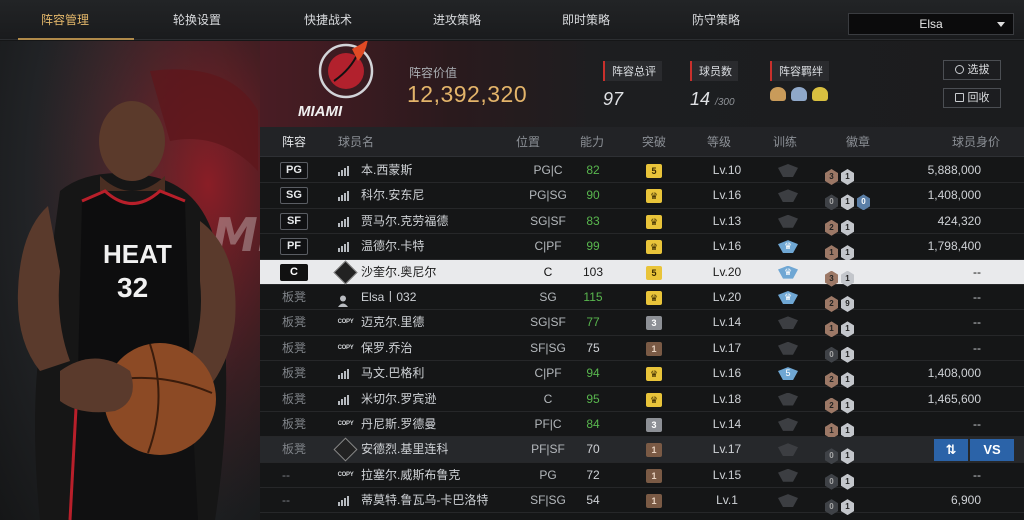  What do you see at coordinates (858, 142) in the screenshot?
I see `col-badges: 徽章` at bounding box center [858, 142].